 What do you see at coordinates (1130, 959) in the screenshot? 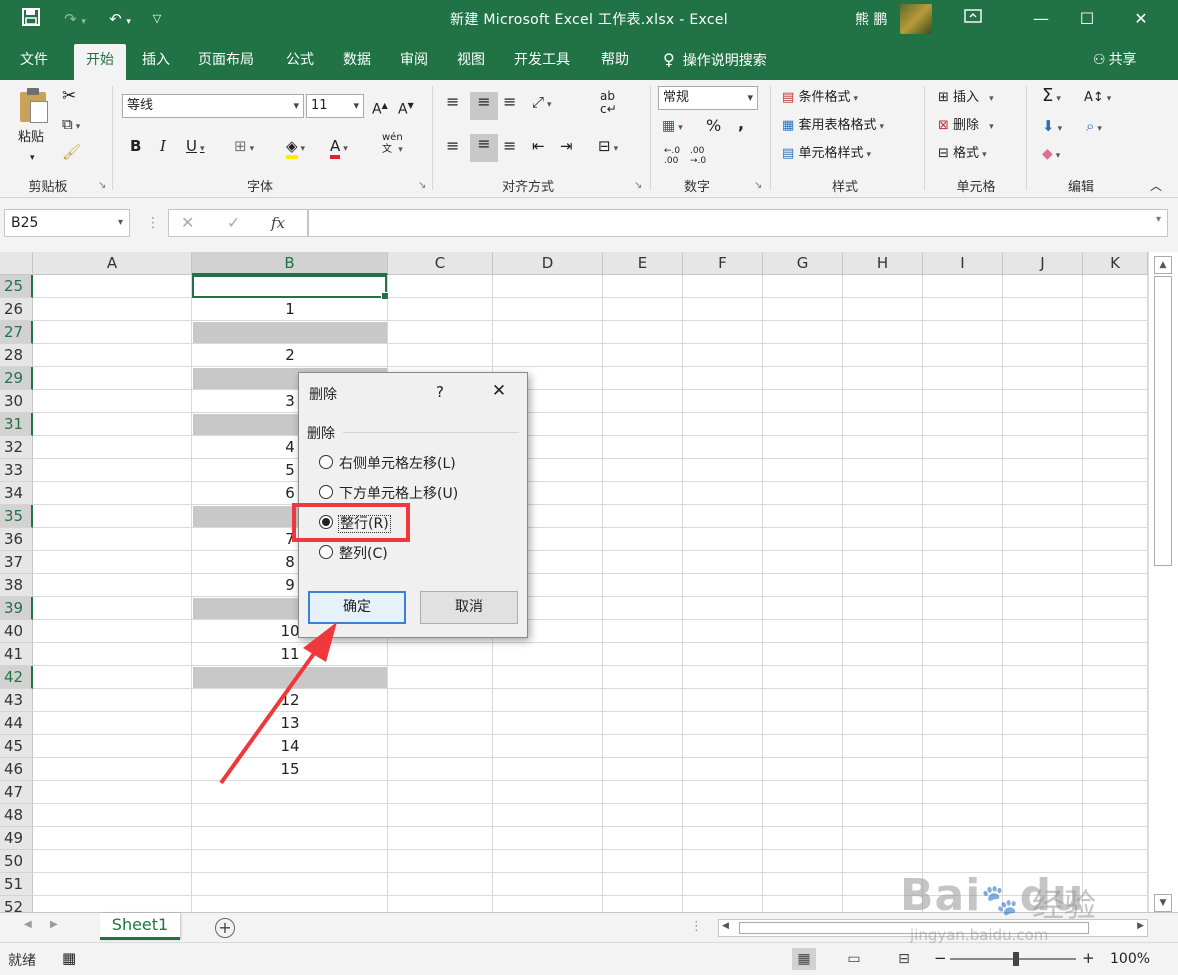
I see `zoom-level: 100%` at bounding box center [1130, 959].